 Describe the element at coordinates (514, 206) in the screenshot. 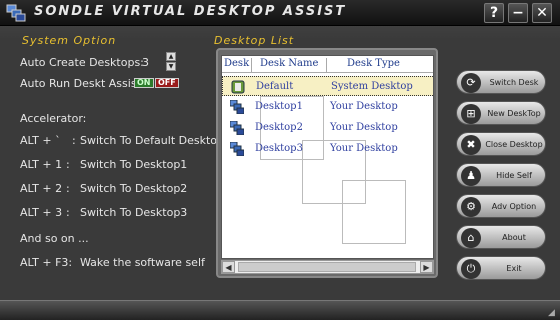

I see `button-label: Adv Option` at that location.